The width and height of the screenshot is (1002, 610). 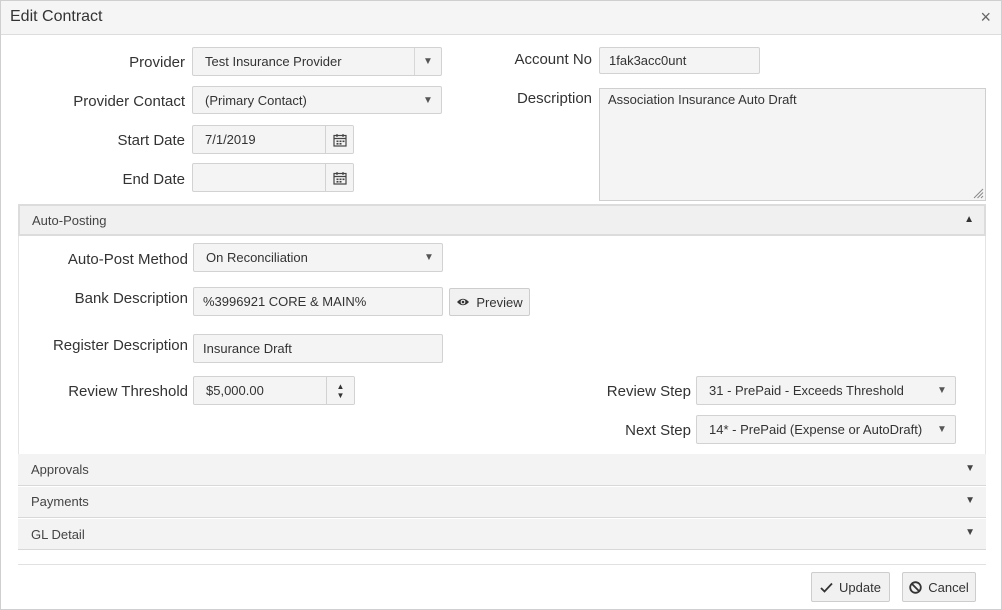 What do you see at coordinates (58, 534) in the screenshot?
I see `section-title-gl-detail: GL Detail` at bounding box center [58, 534].